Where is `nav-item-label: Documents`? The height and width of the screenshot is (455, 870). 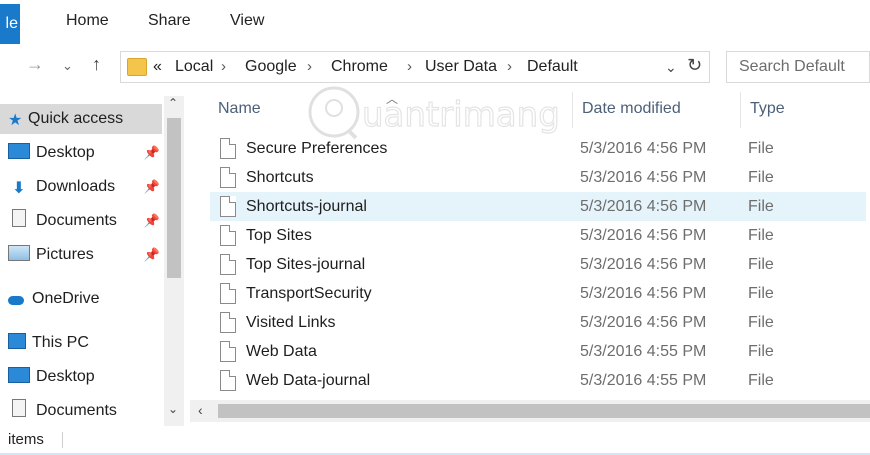
nav-item-label: Documents is located at coordinates (76, 220).